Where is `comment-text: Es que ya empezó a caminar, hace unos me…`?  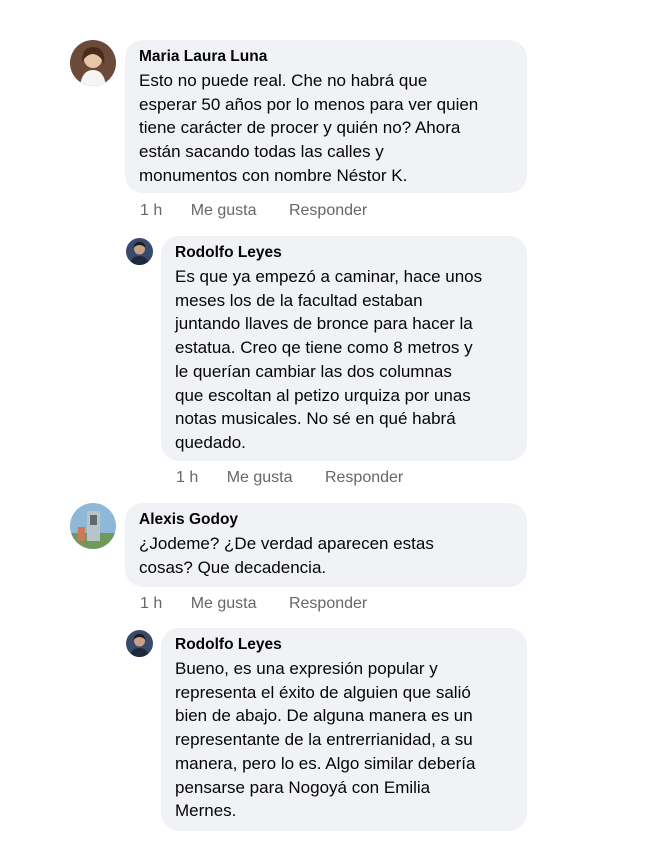 comment-text: Es que ya empezó a caminar, hace unos me… is located at coordinates (329, 359).